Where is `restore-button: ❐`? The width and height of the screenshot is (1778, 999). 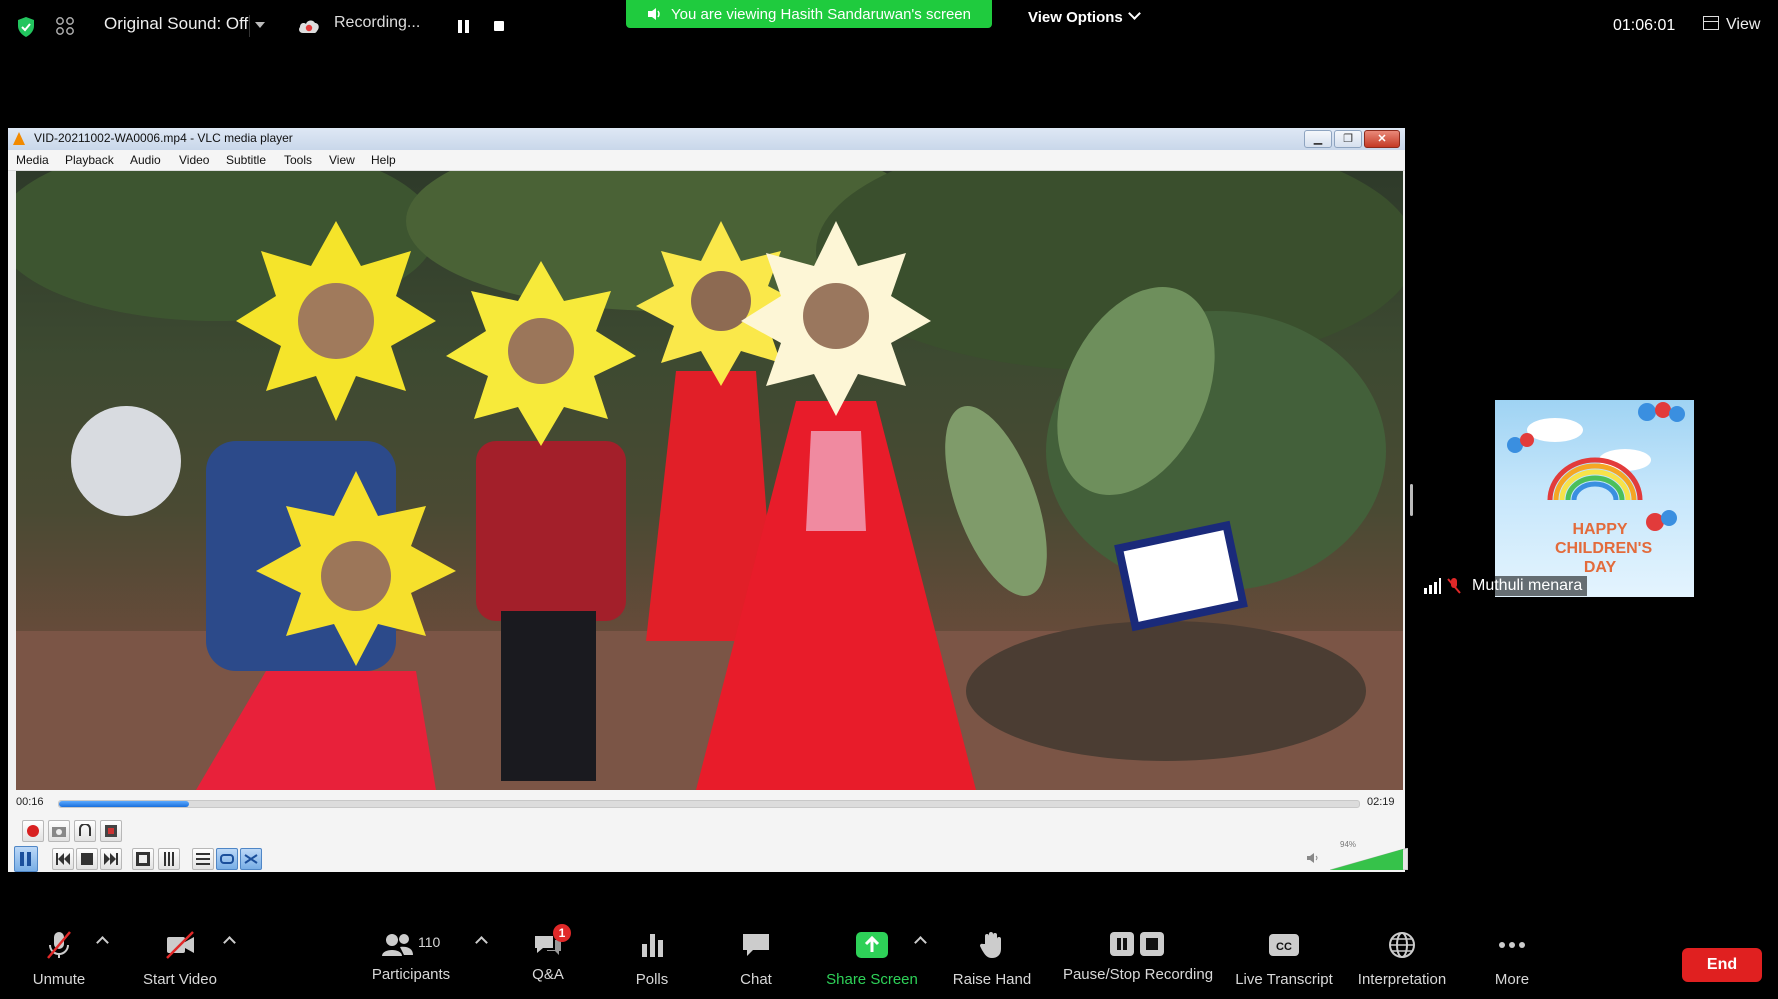
restore-button: ❐ is located at coordinates (1348, 139).